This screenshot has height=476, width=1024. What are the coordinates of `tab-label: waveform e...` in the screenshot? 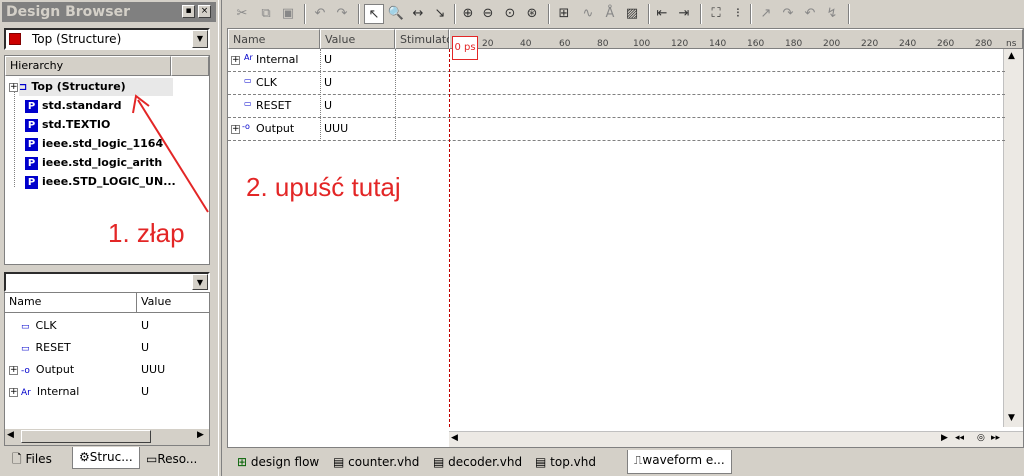 It's located at (683, 460).